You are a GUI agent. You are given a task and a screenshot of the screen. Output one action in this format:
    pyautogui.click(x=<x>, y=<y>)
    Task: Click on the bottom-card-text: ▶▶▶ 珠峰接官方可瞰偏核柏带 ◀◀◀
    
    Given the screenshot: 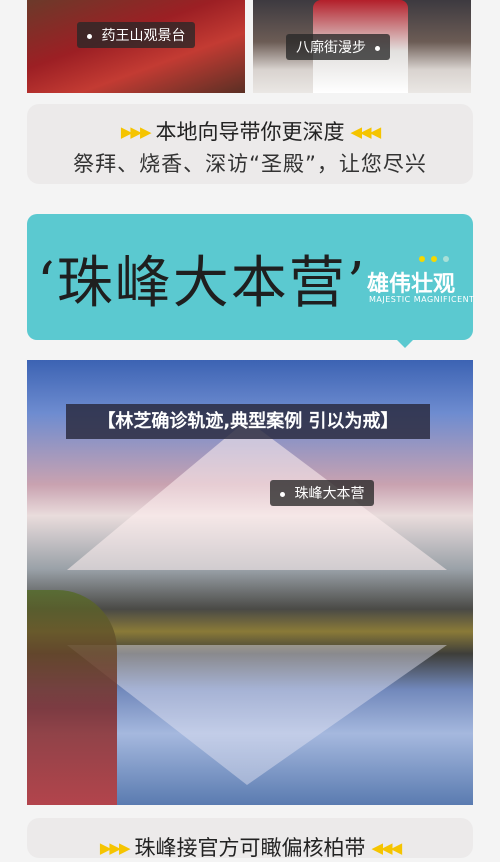 What is the action you would take?
    pyautogui.click(x=250, y=847)
    